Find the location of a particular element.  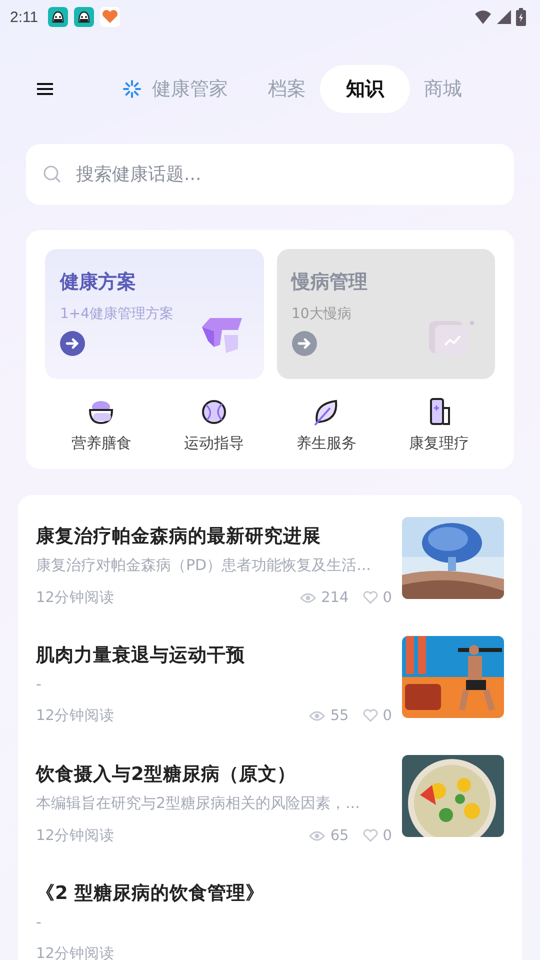

card-subtitle: 10大慢病 is located at coordinates (322, 314).